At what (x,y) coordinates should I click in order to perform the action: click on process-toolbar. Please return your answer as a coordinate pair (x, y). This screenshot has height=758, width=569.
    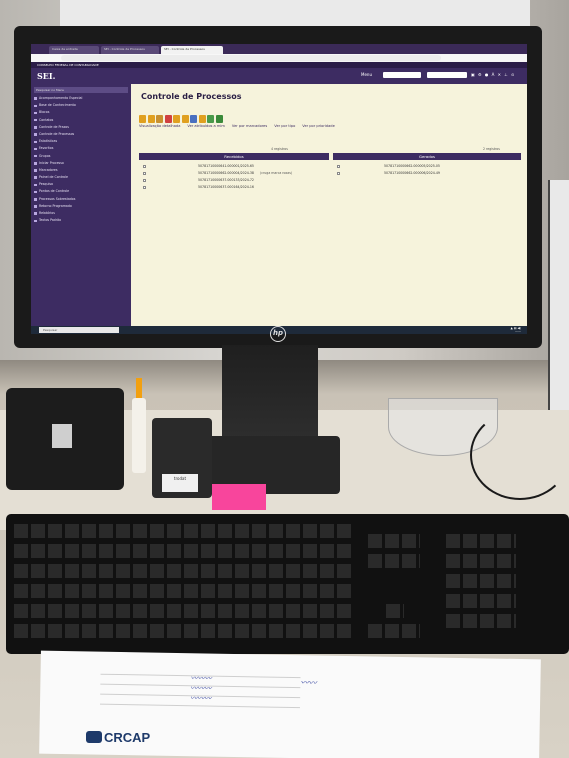
    Looking at the image, I should click on (181, 115).